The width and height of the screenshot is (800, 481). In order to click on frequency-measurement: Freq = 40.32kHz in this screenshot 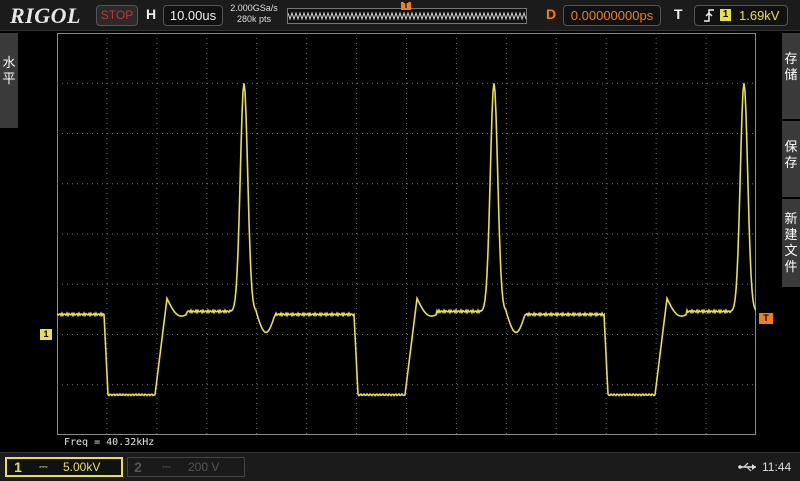, I will do `click(109, 442)`.